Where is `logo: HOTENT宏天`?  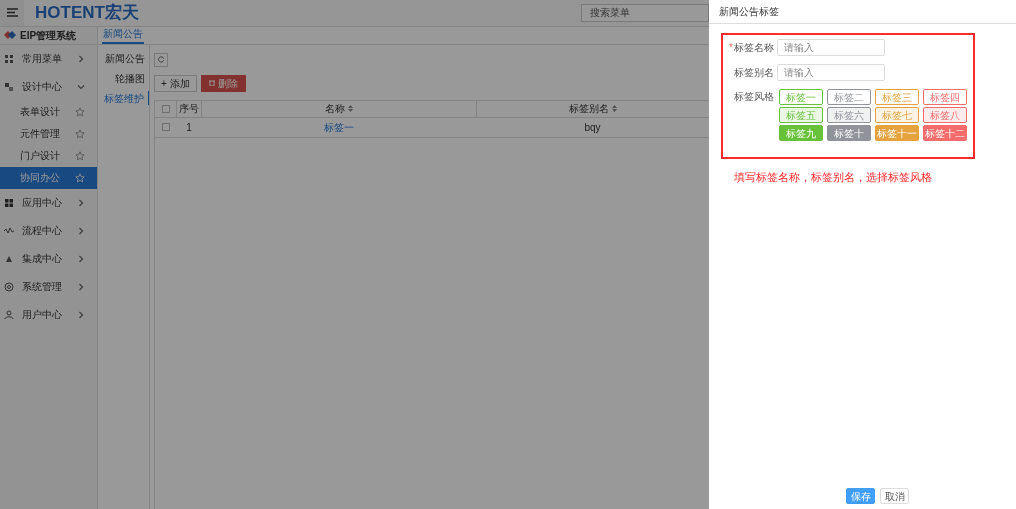 logo: HOTENT宏天 is located at coordinates (87, 13).